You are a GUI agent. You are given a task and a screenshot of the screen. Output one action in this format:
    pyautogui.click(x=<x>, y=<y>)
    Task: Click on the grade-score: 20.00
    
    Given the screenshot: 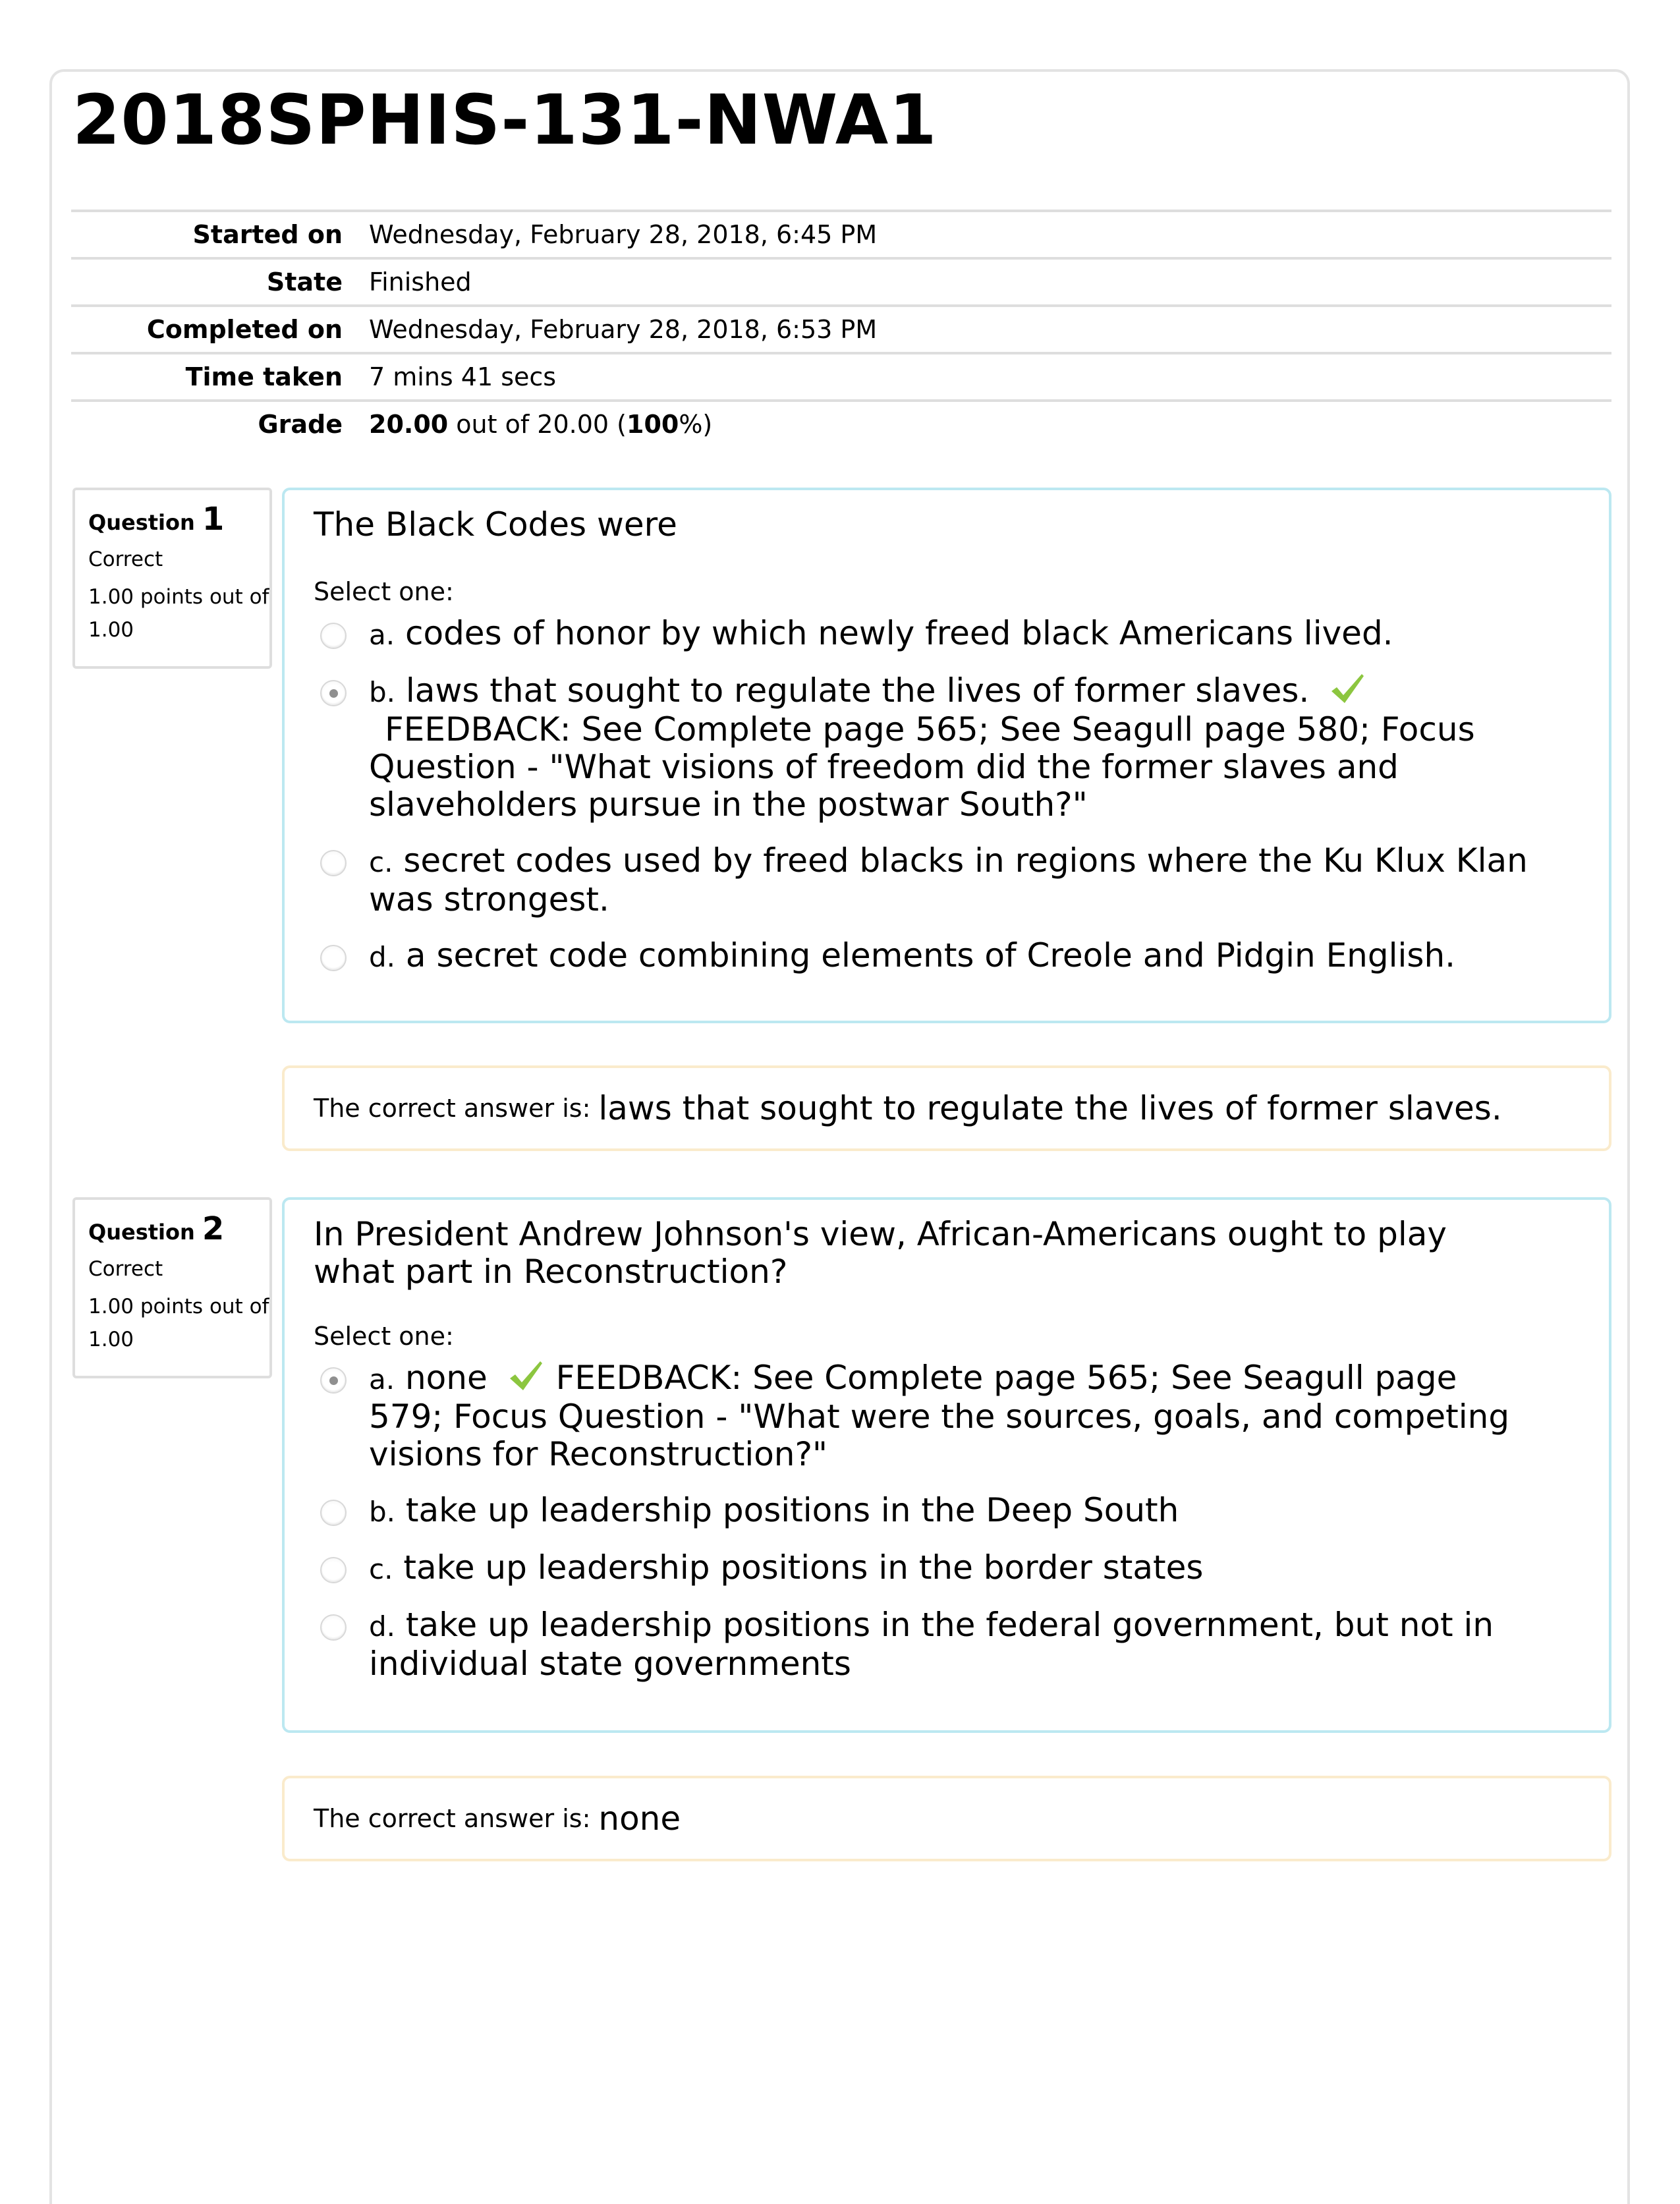 What is the action you would take?
    pyautogui.click(x=409, y=424)
    